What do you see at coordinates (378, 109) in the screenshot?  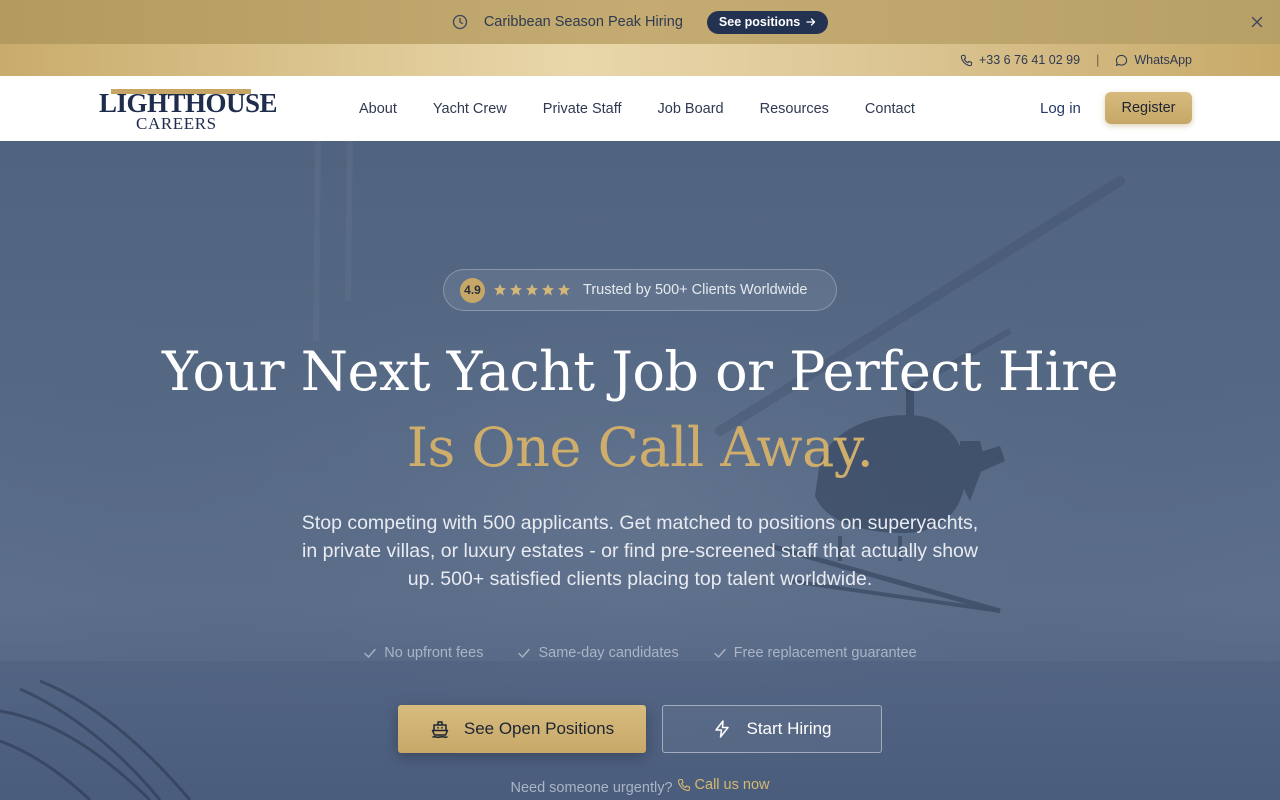 I see `nav-item-about: About` at bounding box center [378, 109].